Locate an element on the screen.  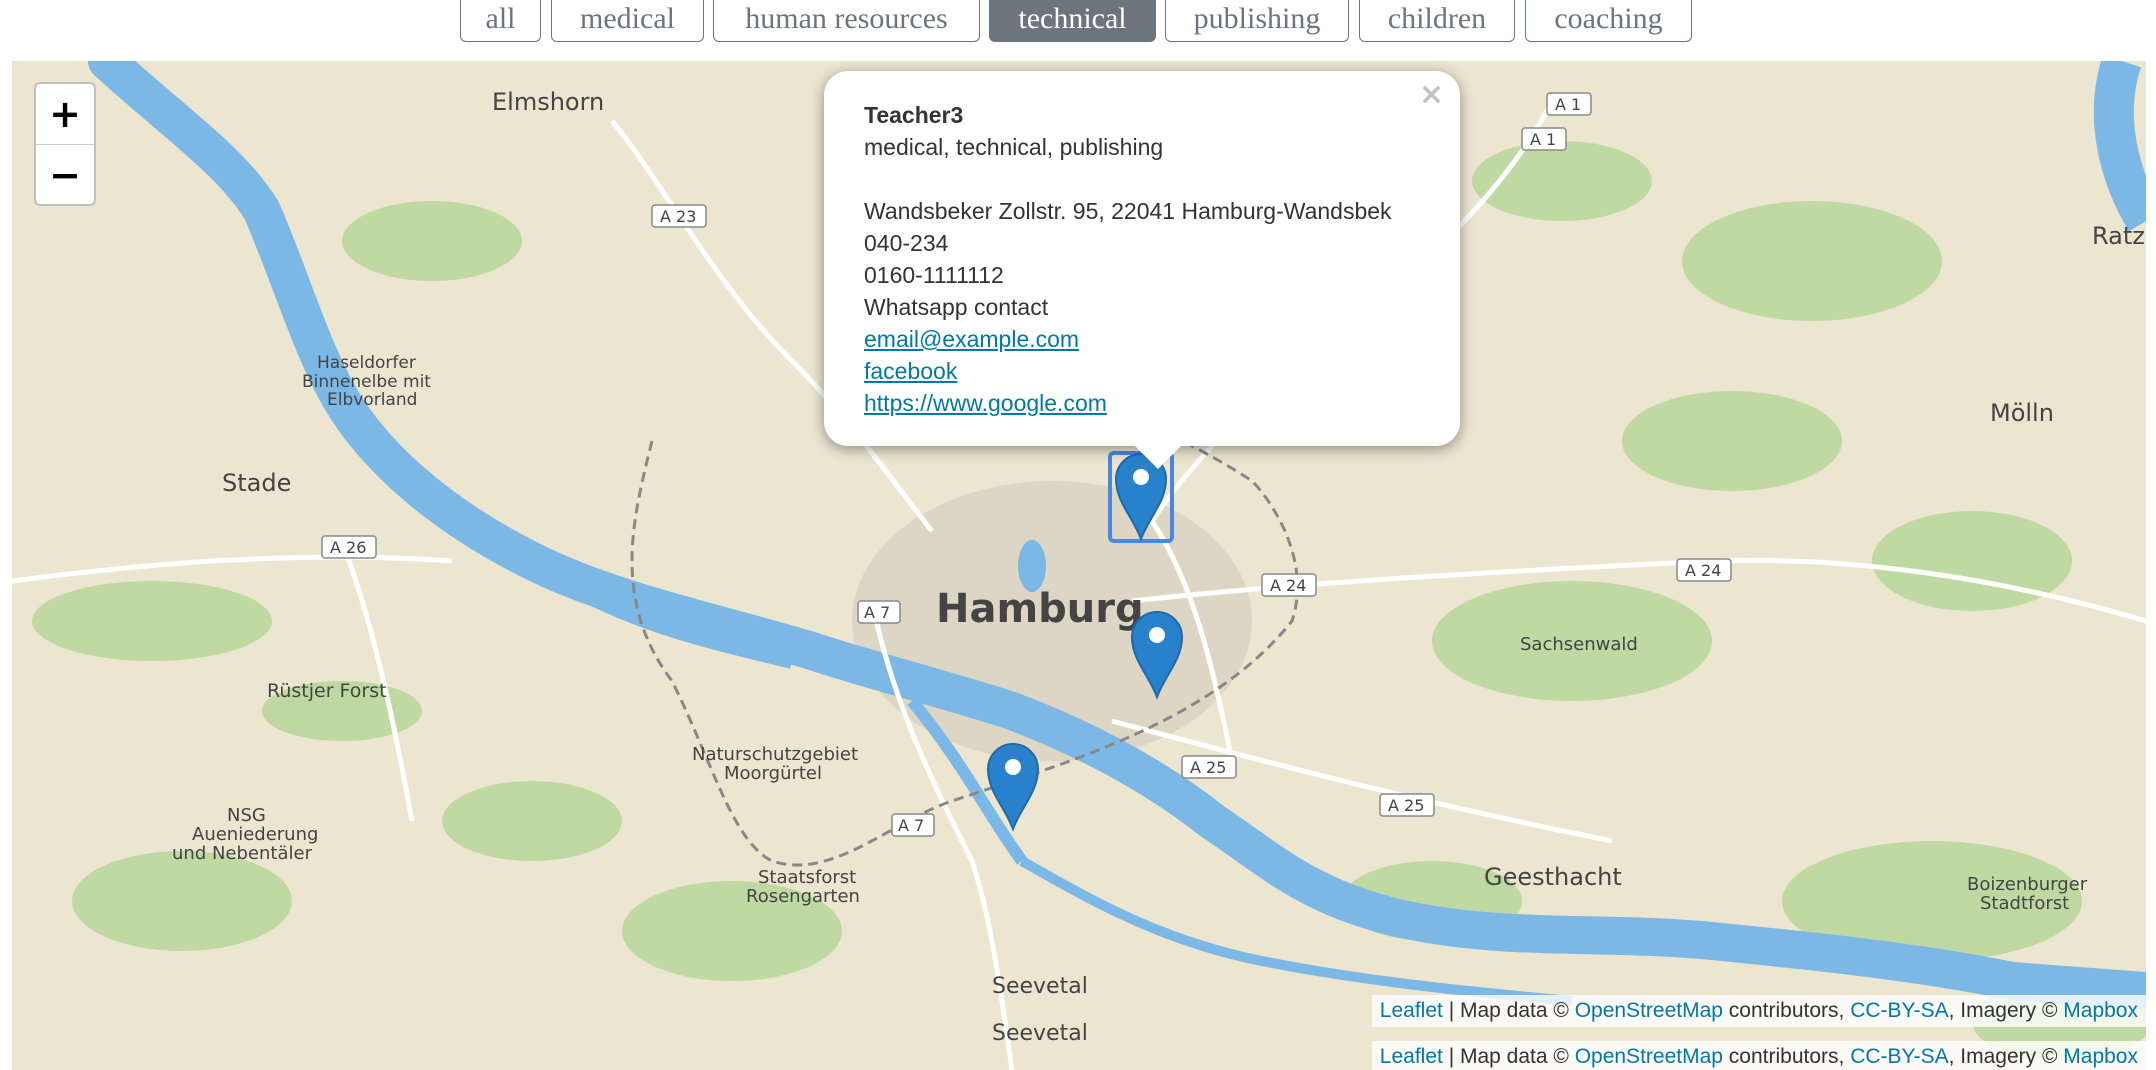
road-shield-a7-south: A 7 is located at coordinates (913, 825).